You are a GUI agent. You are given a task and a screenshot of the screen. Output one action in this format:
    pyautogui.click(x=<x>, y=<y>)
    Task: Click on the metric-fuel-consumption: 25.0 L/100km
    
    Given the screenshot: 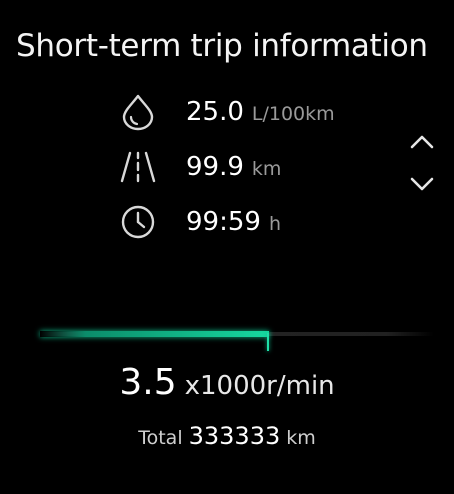 What is the action you would take?
    pyautogui.click(x=226, y=112)
    